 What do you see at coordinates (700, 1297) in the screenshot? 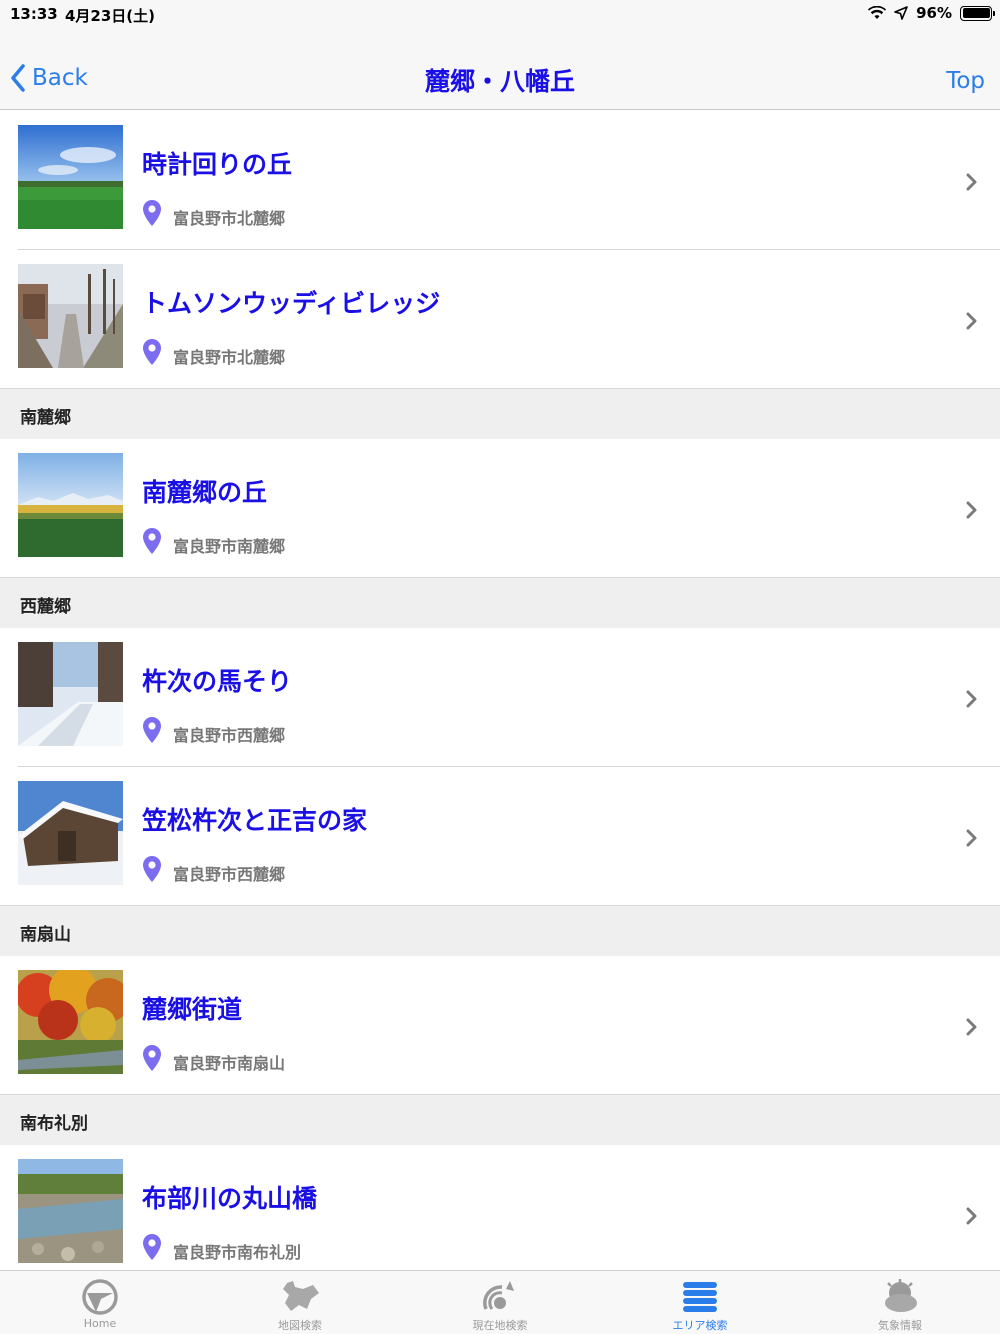
I see `area-search-icon` at bounding box center [700, 1297].